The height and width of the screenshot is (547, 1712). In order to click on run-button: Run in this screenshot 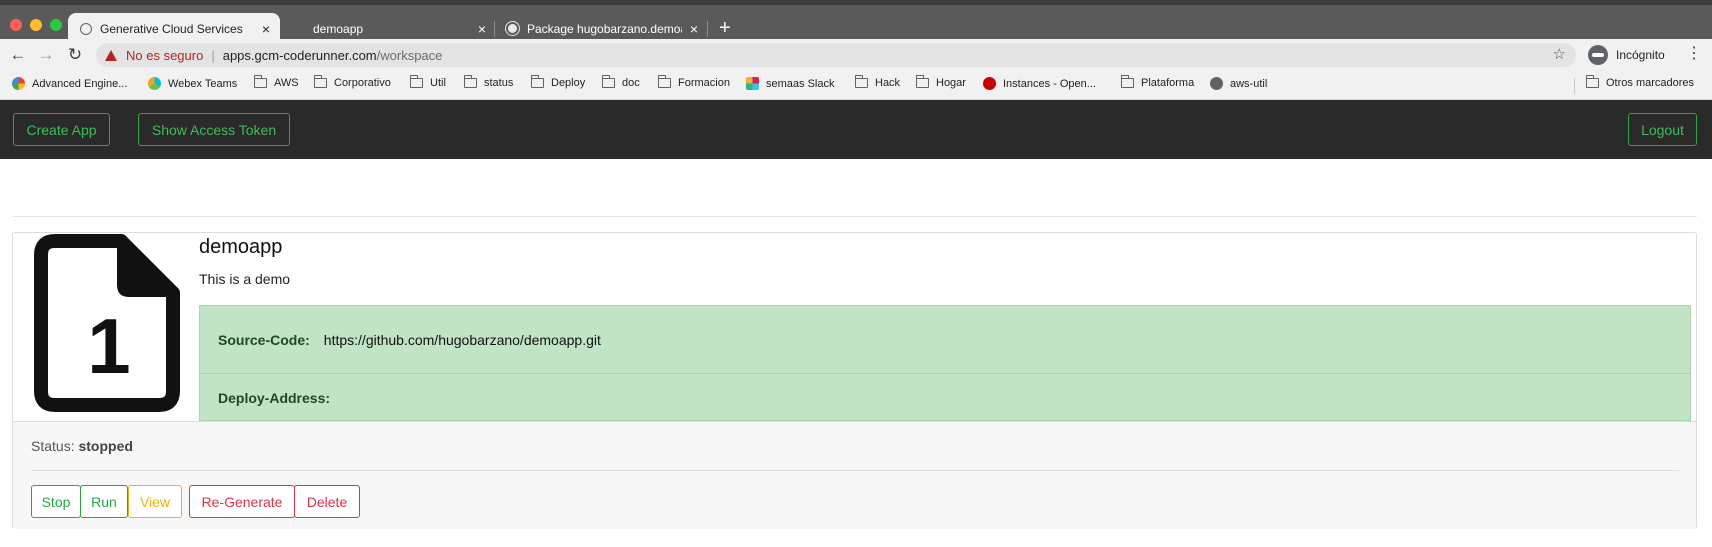, I will do `click(104, 501)`.